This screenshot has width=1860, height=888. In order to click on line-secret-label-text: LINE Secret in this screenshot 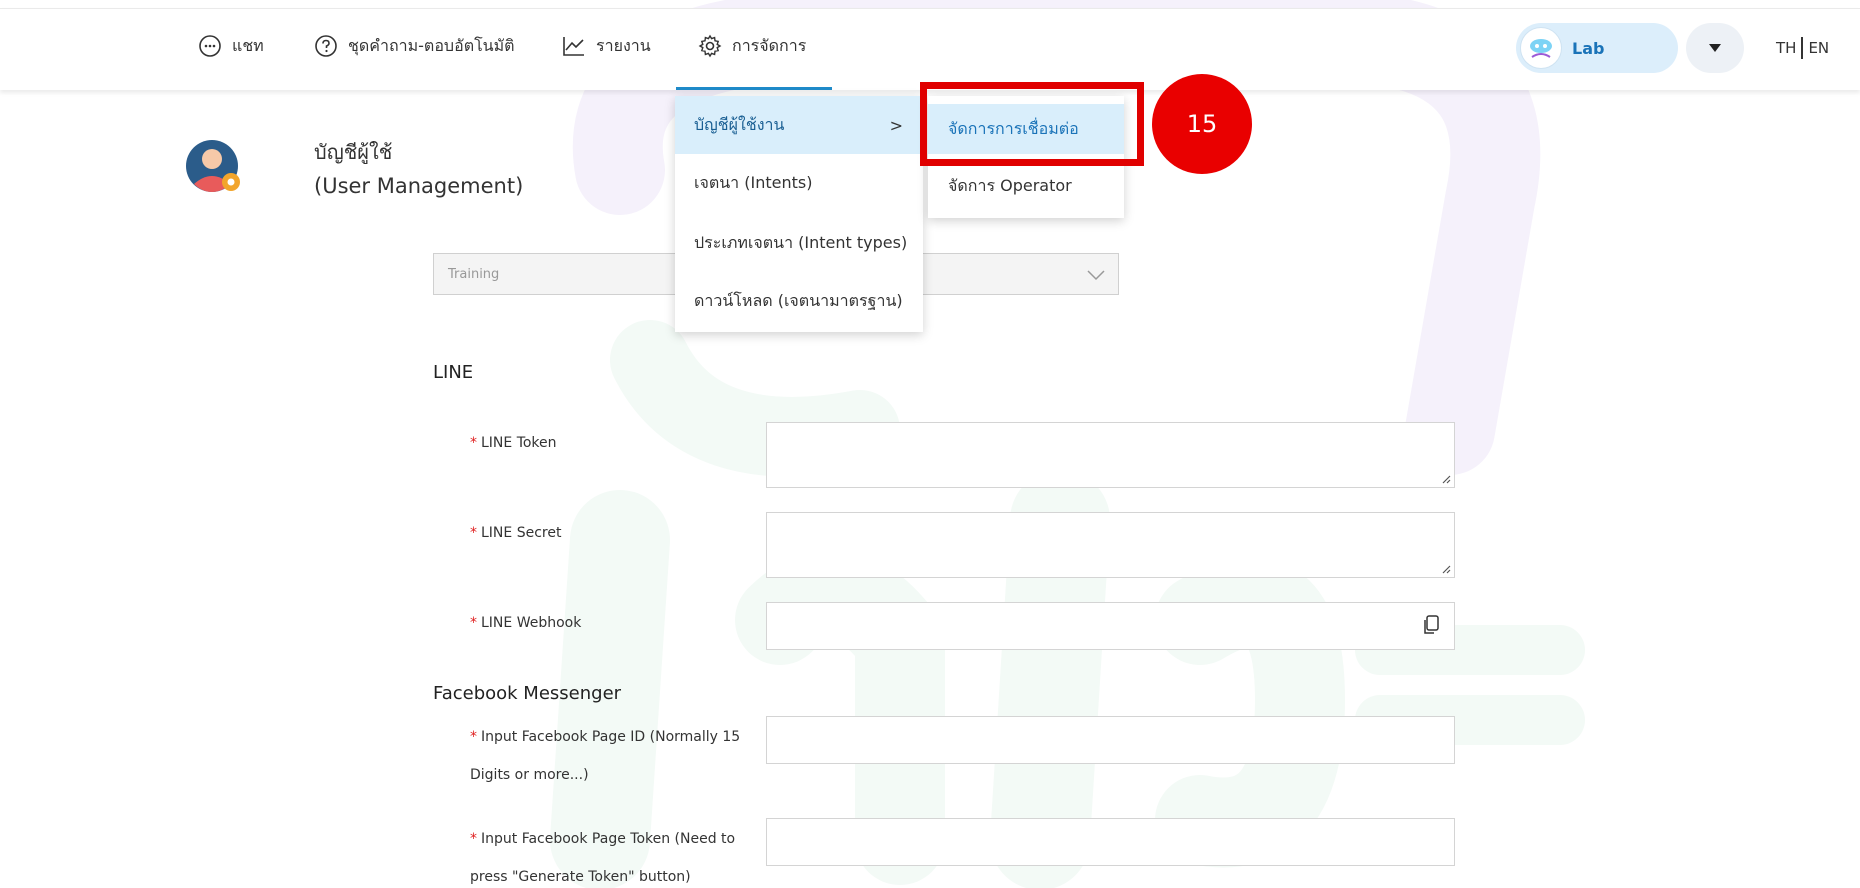, I will do `click(521, 533)`.